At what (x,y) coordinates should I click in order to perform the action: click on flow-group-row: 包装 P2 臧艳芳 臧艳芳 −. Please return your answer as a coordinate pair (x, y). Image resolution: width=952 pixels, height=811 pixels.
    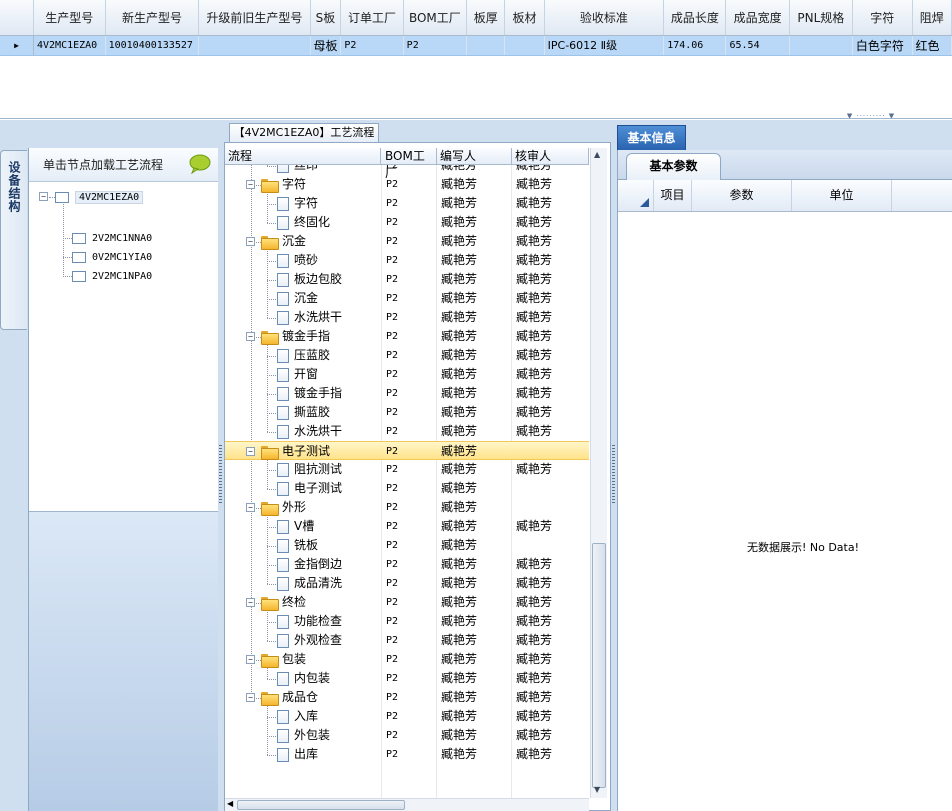
    Looking at the image, I should click on (407, 659).